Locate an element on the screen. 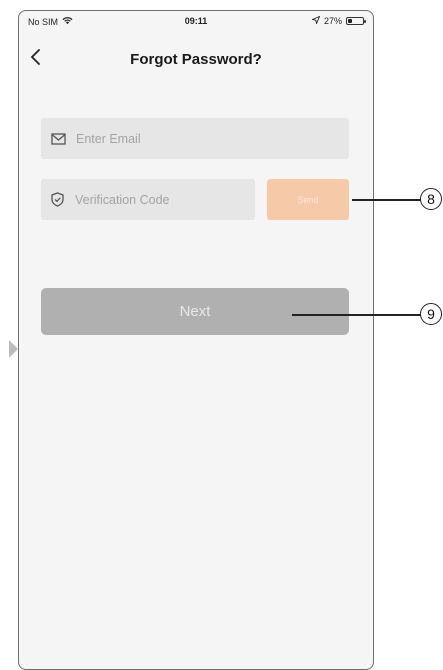 The height and width of the screenshot is (670, 443). shield-icon is located at coordinates (58, 200).